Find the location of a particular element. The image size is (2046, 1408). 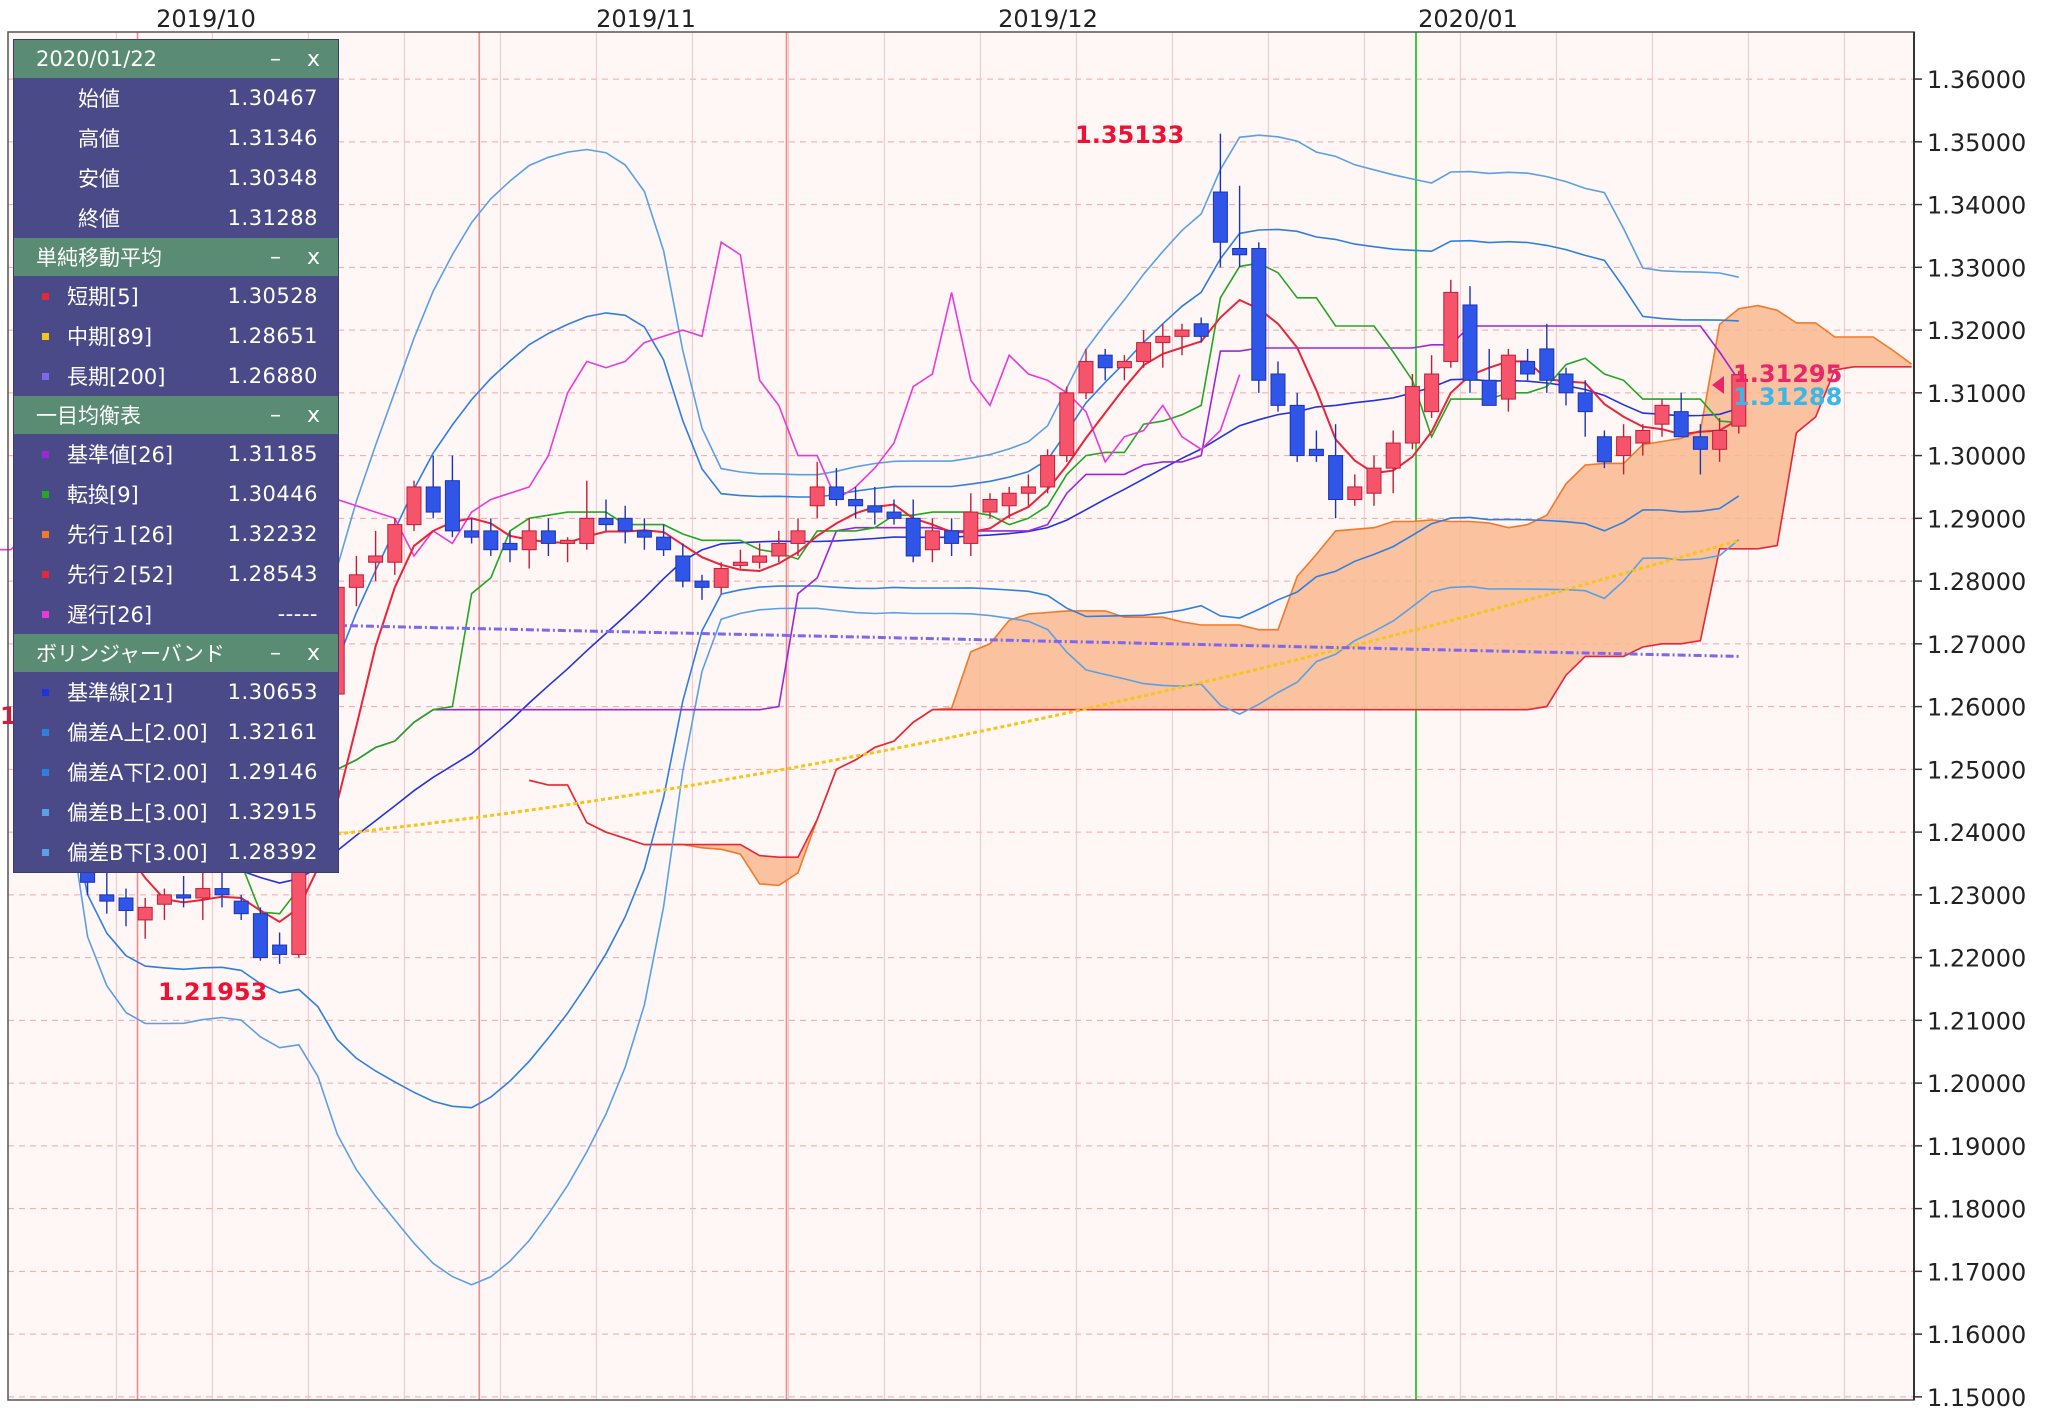

x-month-label: 2019/12 is located at coordinates (1048, 19).